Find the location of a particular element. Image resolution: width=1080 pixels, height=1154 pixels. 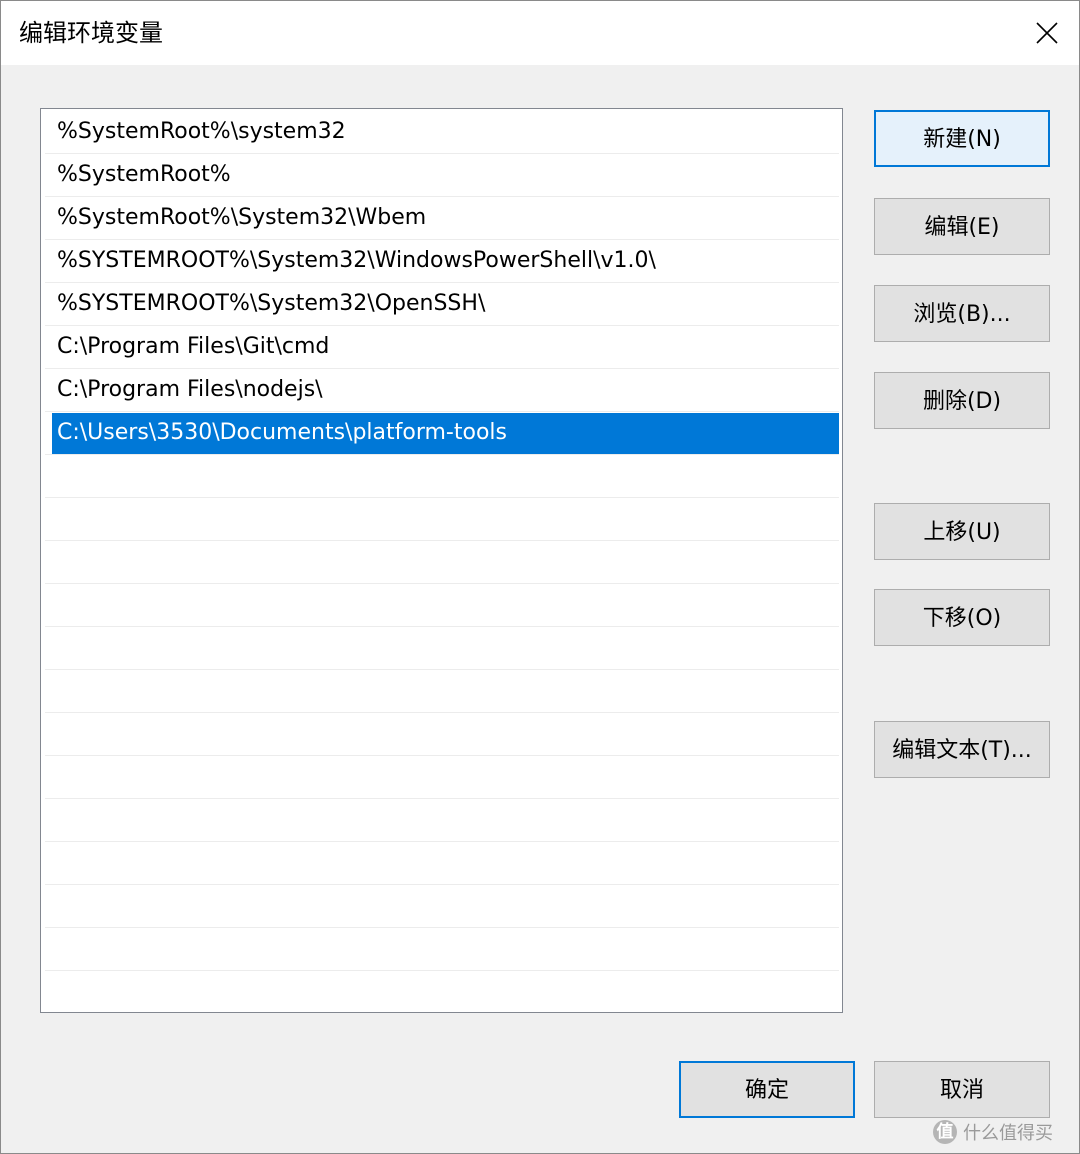

dialog-title: 编辑环境变量 is located at coordinates (91, 33).